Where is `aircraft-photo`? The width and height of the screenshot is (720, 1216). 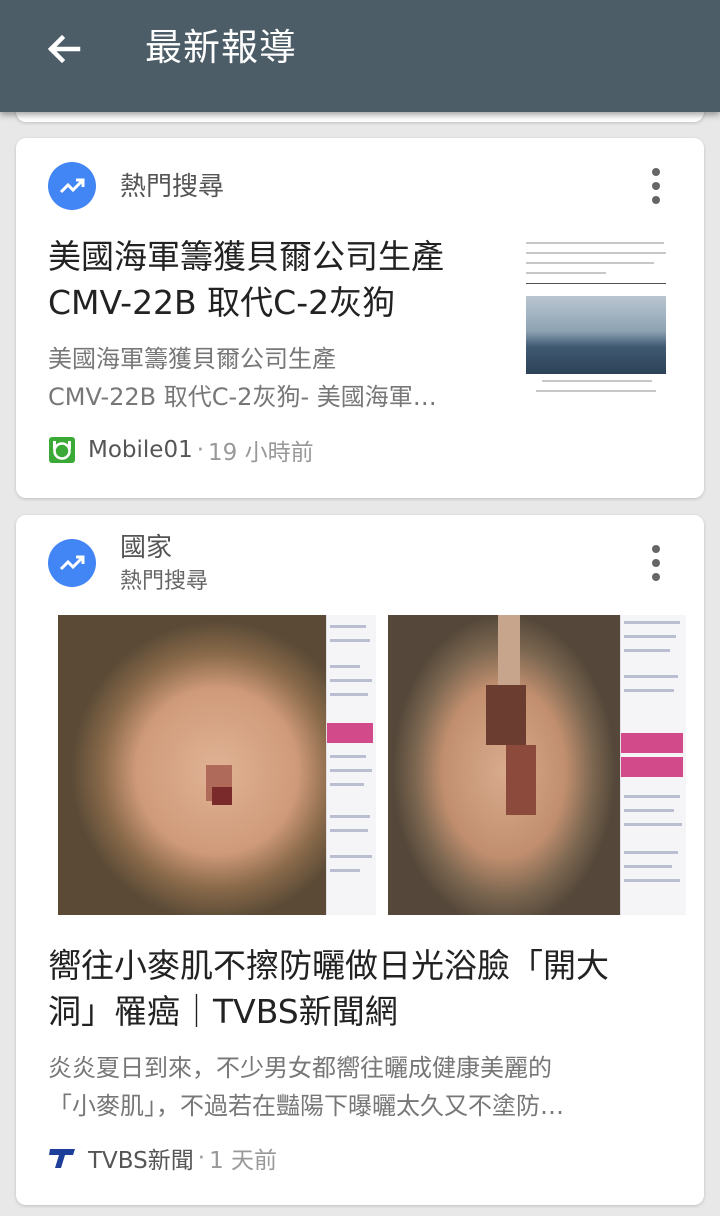
aircraft-photo is located at coordinates (596, 335).